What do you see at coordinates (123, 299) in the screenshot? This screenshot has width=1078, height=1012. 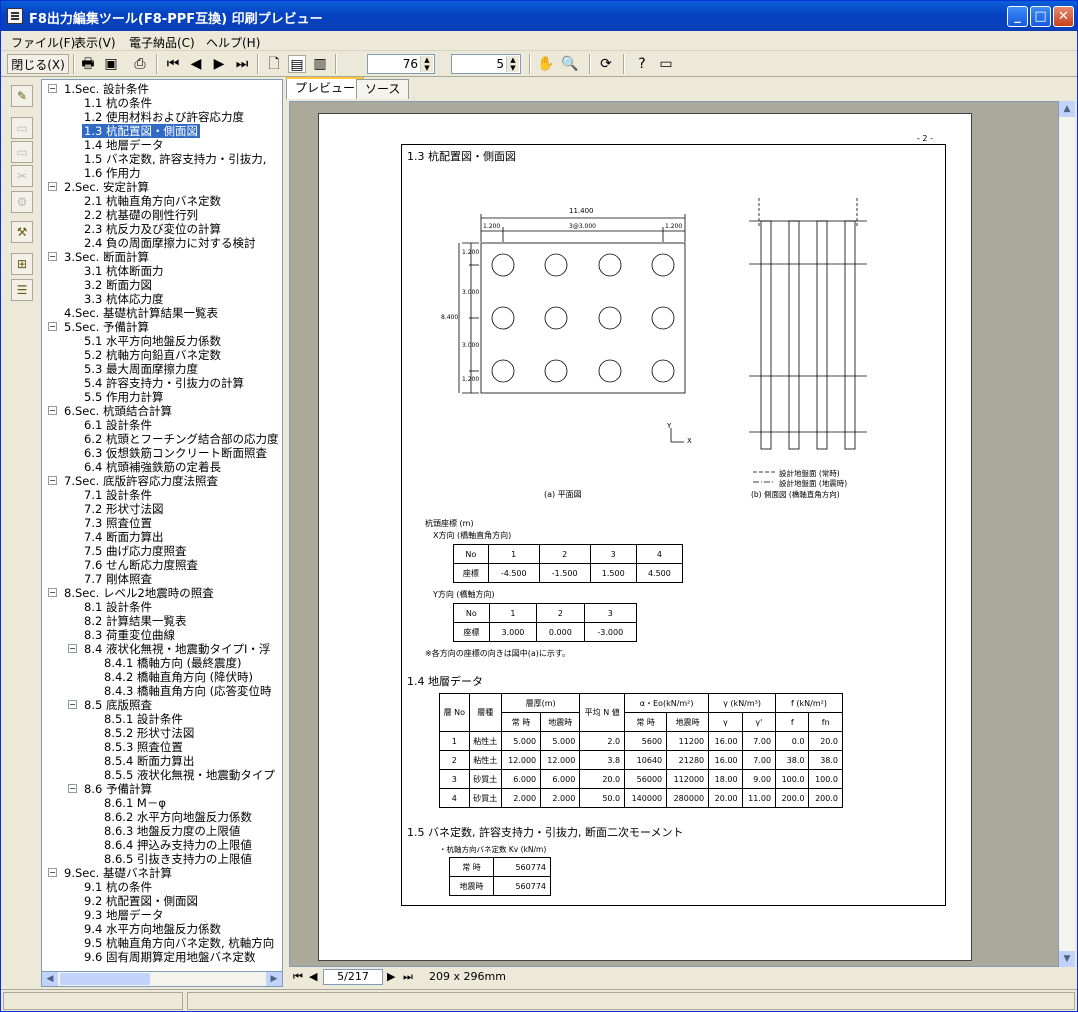 I see `tree-node: 3.3 杭体応力度` at bounding box center [123, 299].